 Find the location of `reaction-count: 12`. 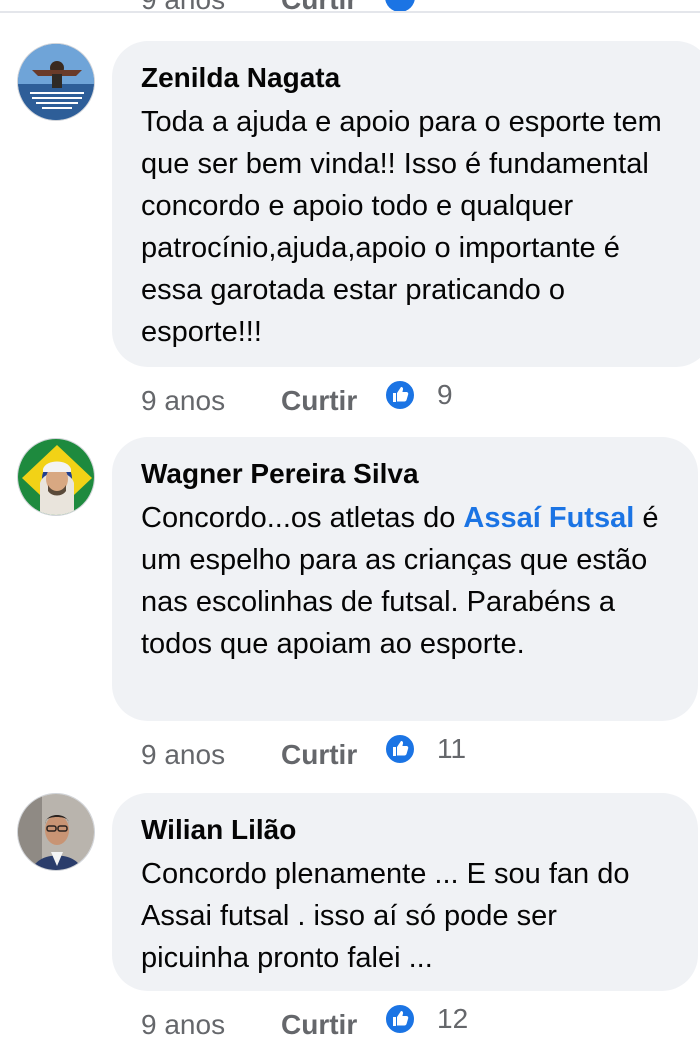

reaction-count: 12 is located at coordinates (452, 1019).